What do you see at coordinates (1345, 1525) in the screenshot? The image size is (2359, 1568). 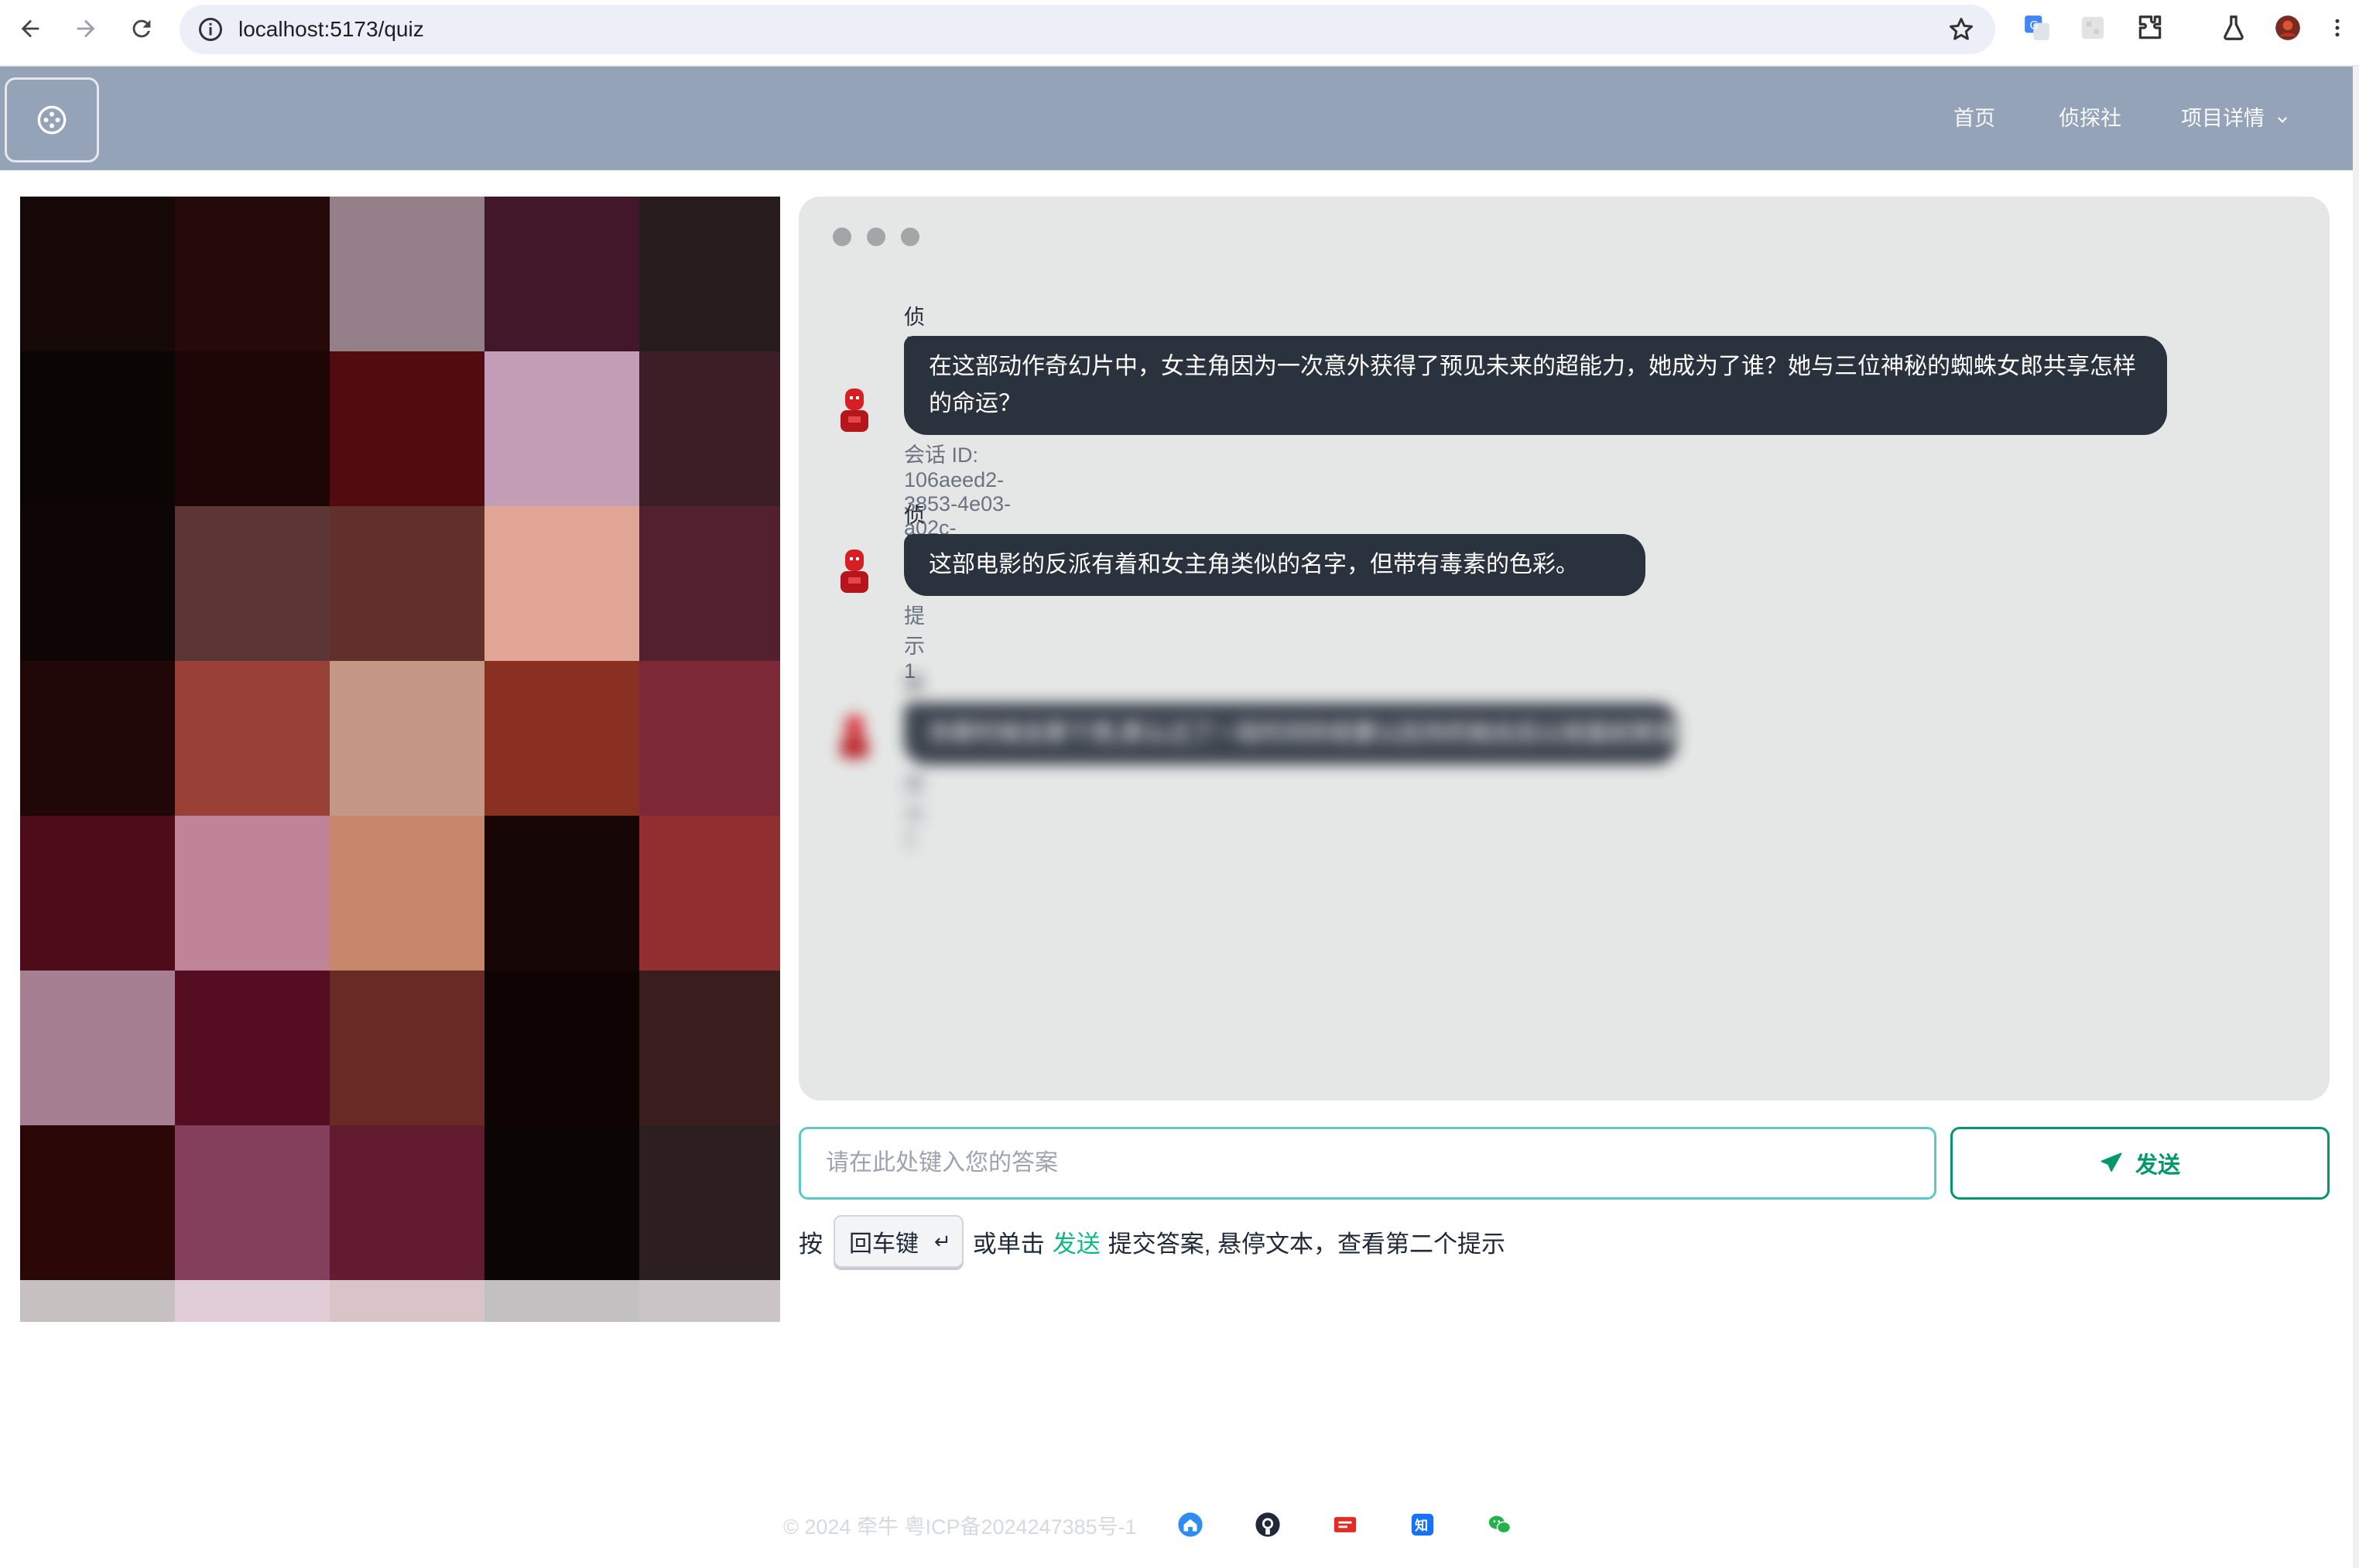 I see `toutiao-icon` at bounding box center [1345, 1525].